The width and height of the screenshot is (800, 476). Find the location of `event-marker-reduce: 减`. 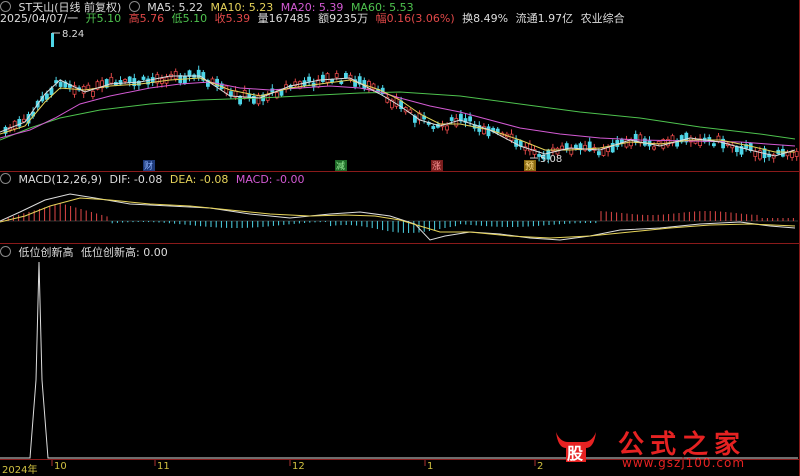

event-marker-reduce: 减 is located at coordinates (340, 166).